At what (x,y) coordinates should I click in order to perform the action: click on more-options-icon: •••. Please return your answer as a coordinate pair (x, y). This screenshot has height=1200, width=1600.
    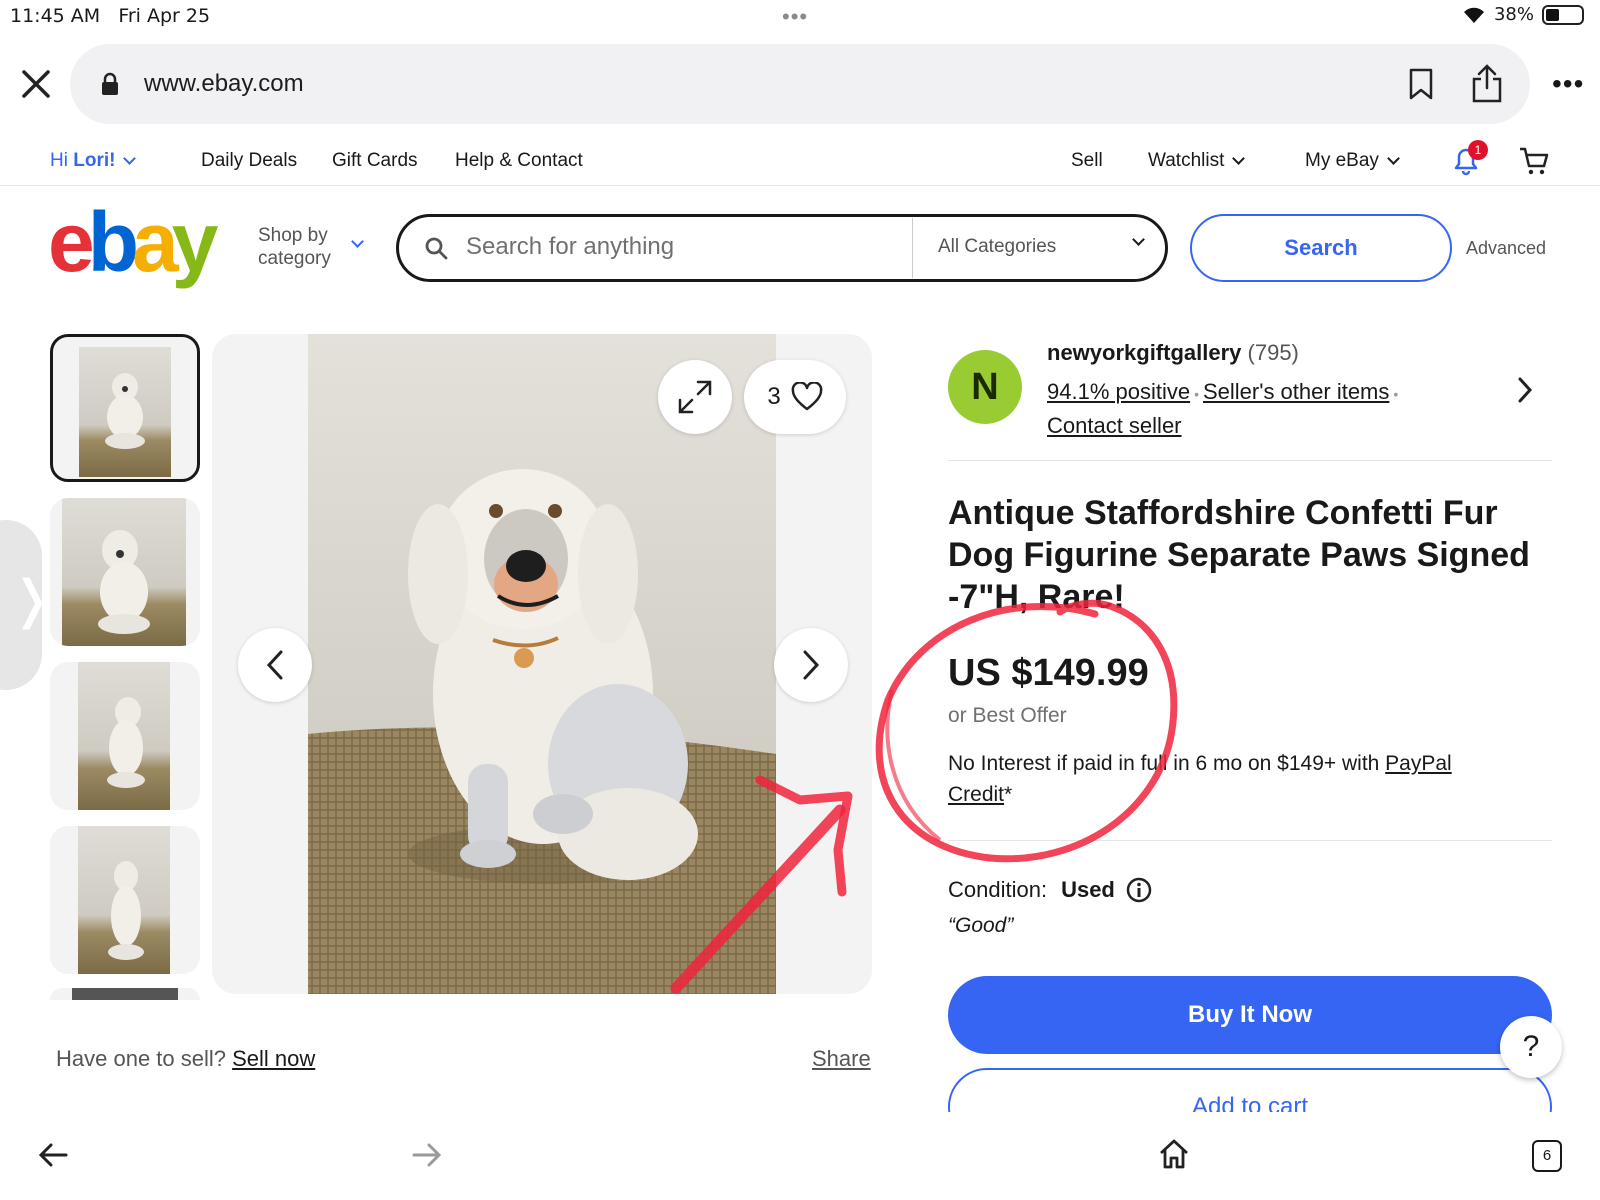
    Looking at the image, I should click on (1568, 84).